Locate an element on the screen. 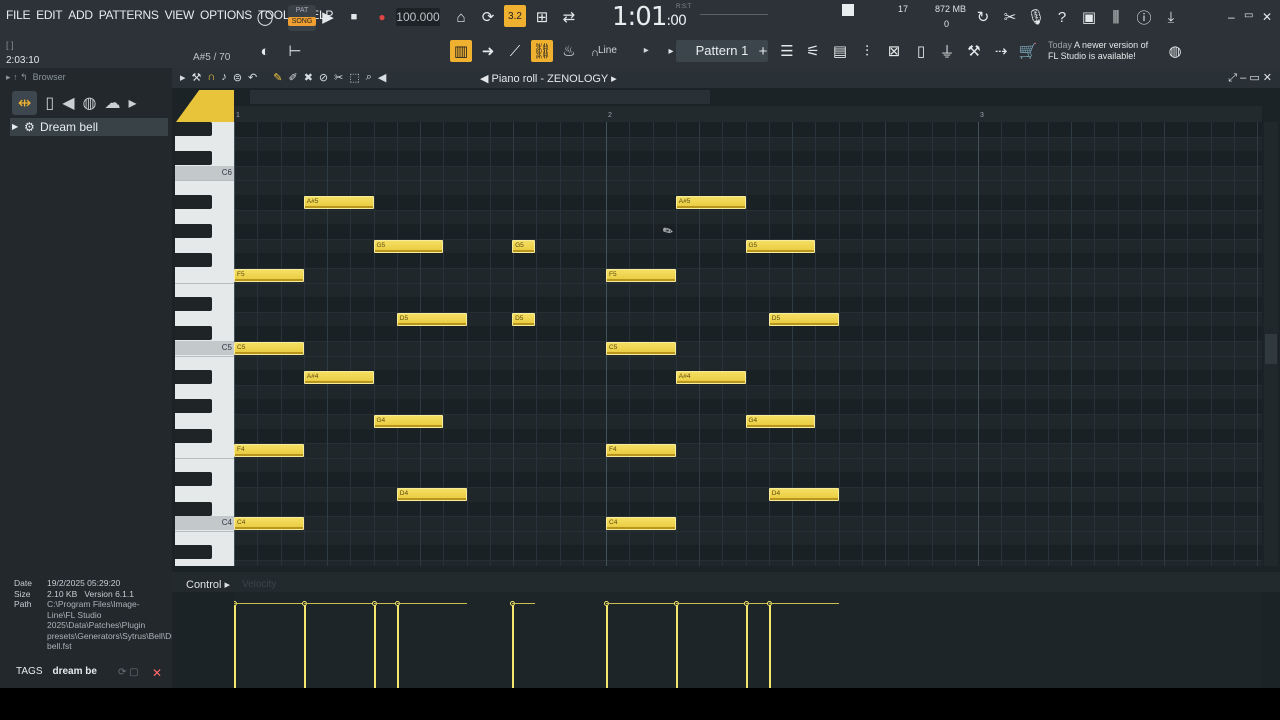 This screenshot has width=1280, height=720. mixer-icon: ⫼ is located at coordinates (1116, 17).